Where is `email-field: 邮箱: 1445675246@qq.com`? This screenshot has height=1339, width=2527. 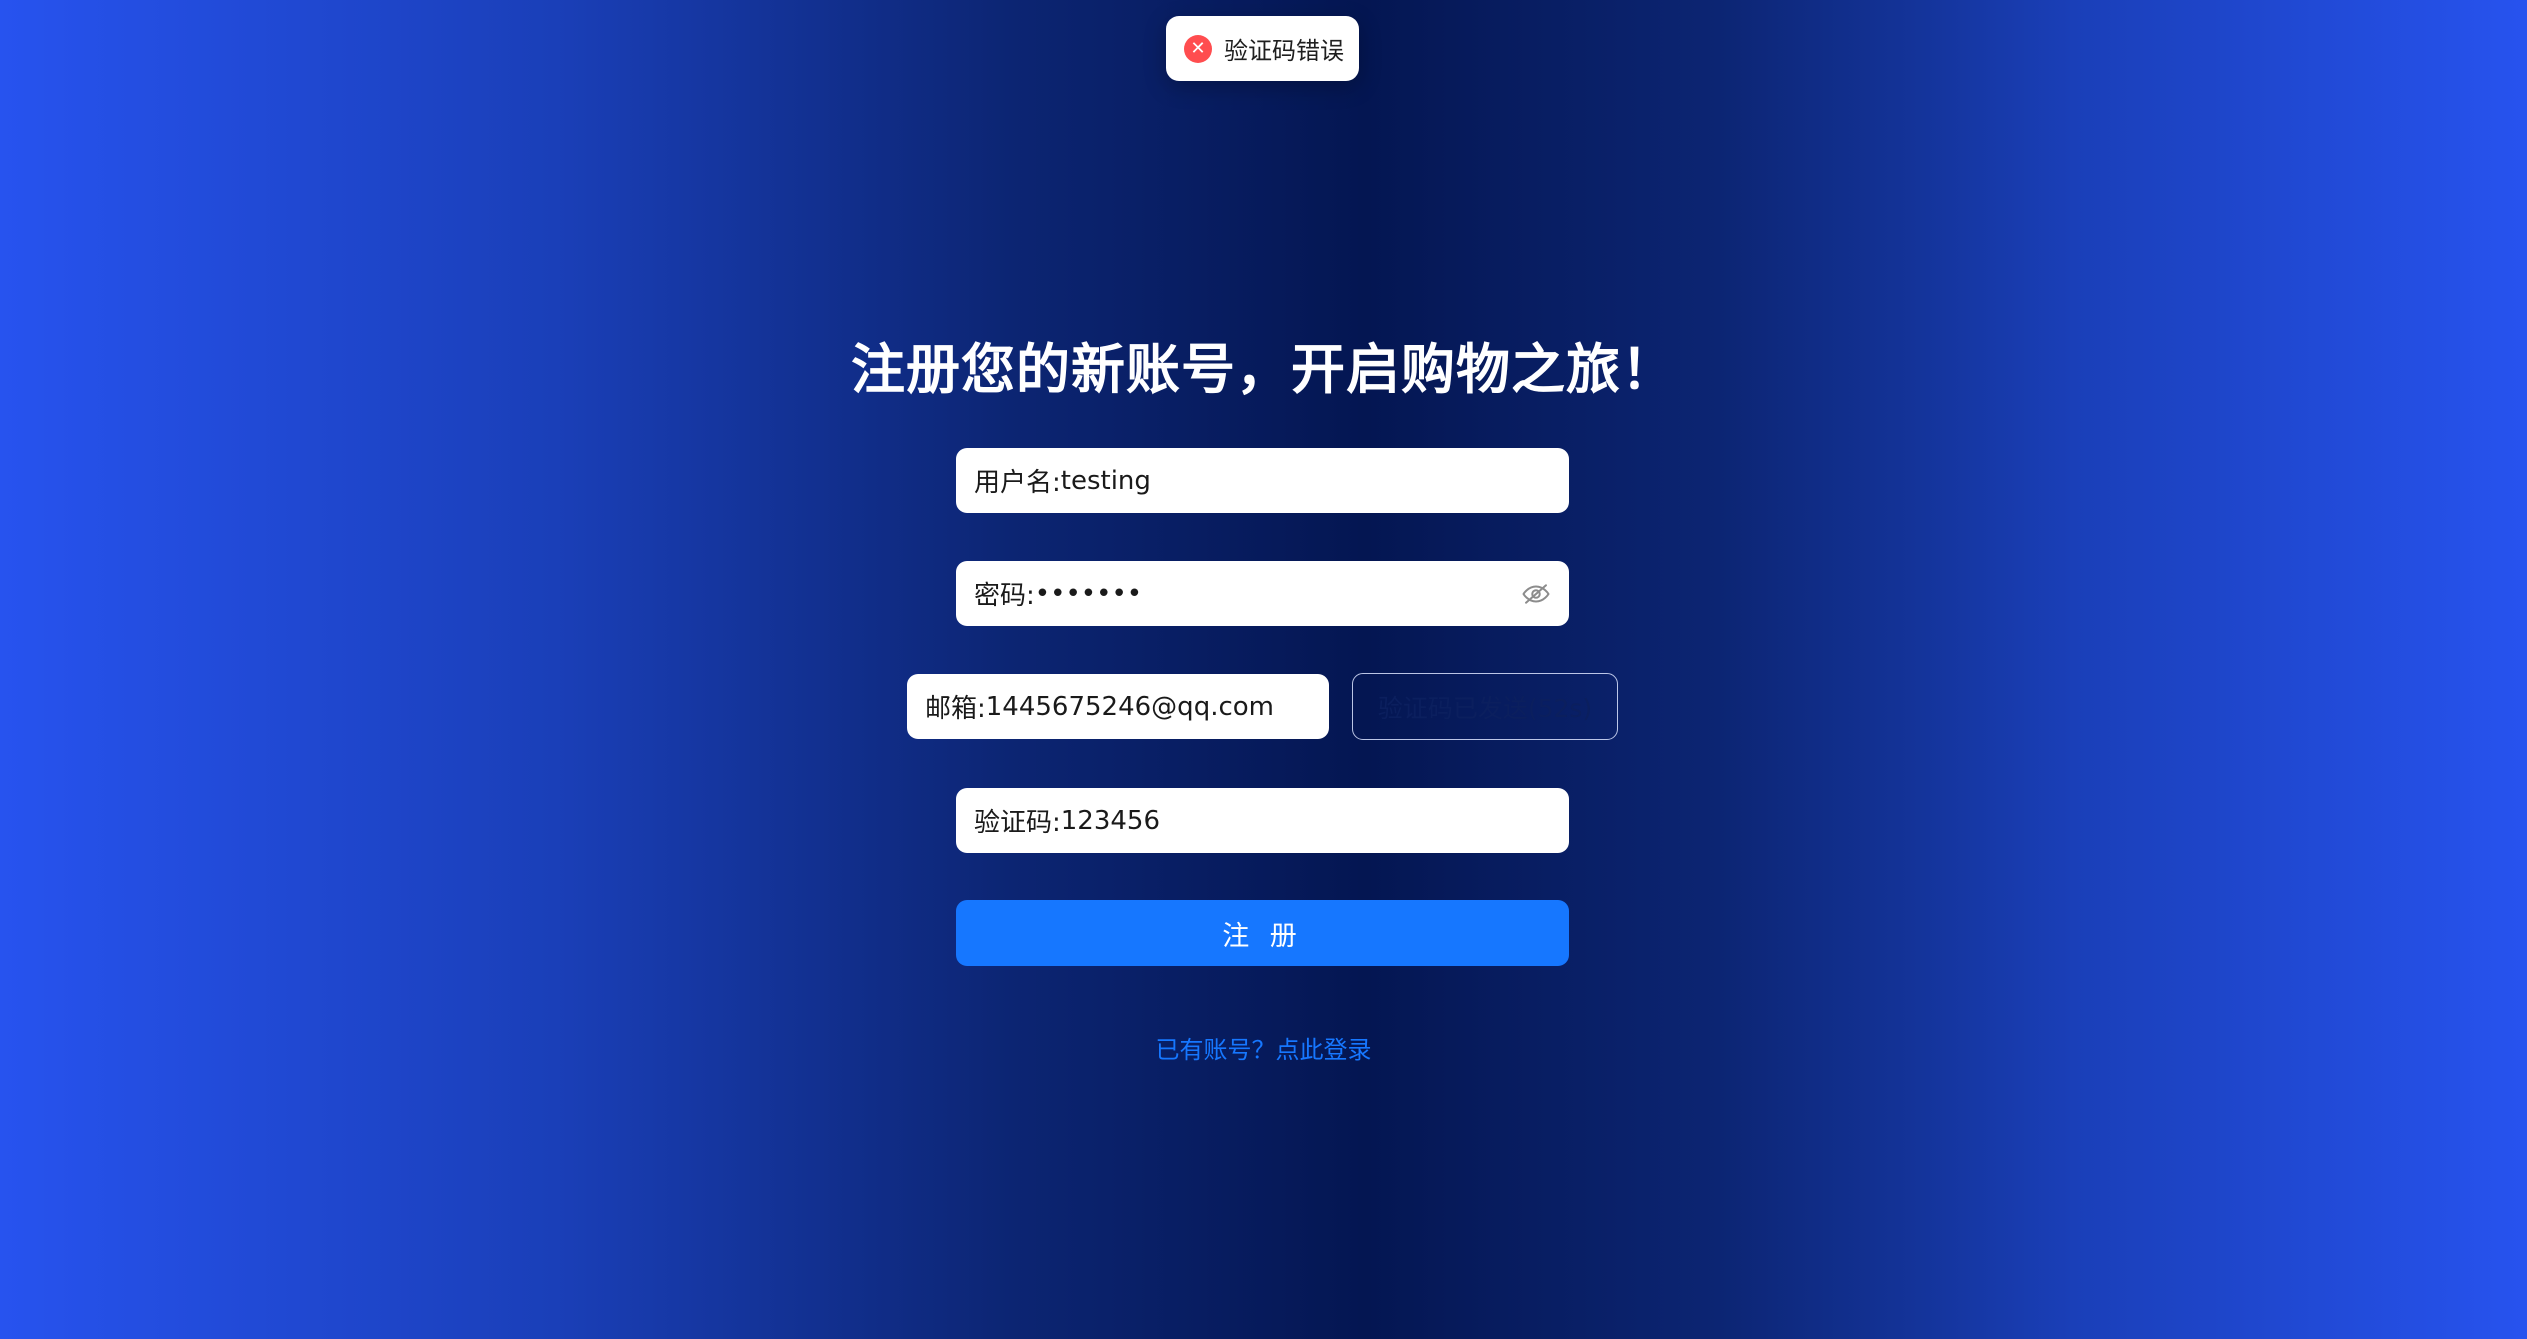 email-field: 邮箱: 1445675246@qq.com is located at coordinates (1118, 706).